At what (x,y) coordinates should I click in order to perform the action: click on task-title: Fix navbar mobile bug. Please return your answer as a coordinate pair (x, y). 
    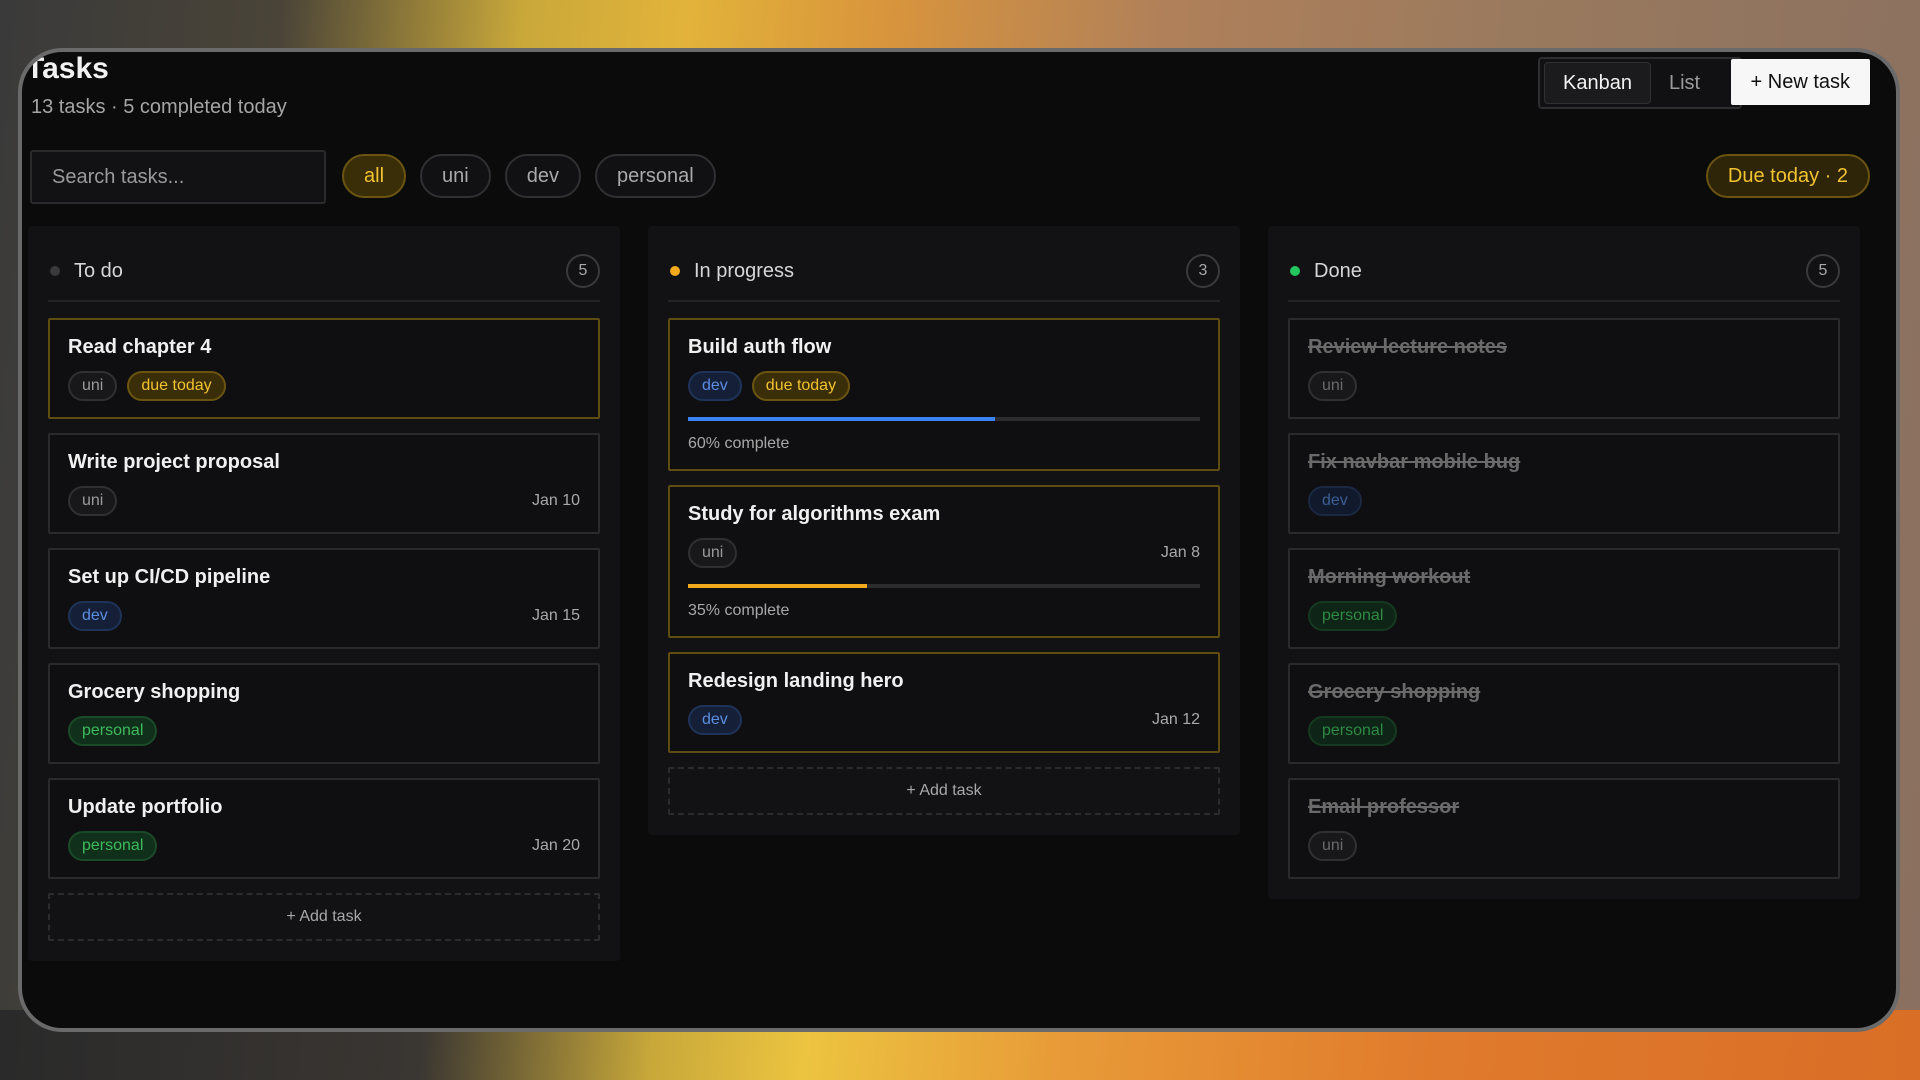
    Looking at the image, I should click on (1414, 462).